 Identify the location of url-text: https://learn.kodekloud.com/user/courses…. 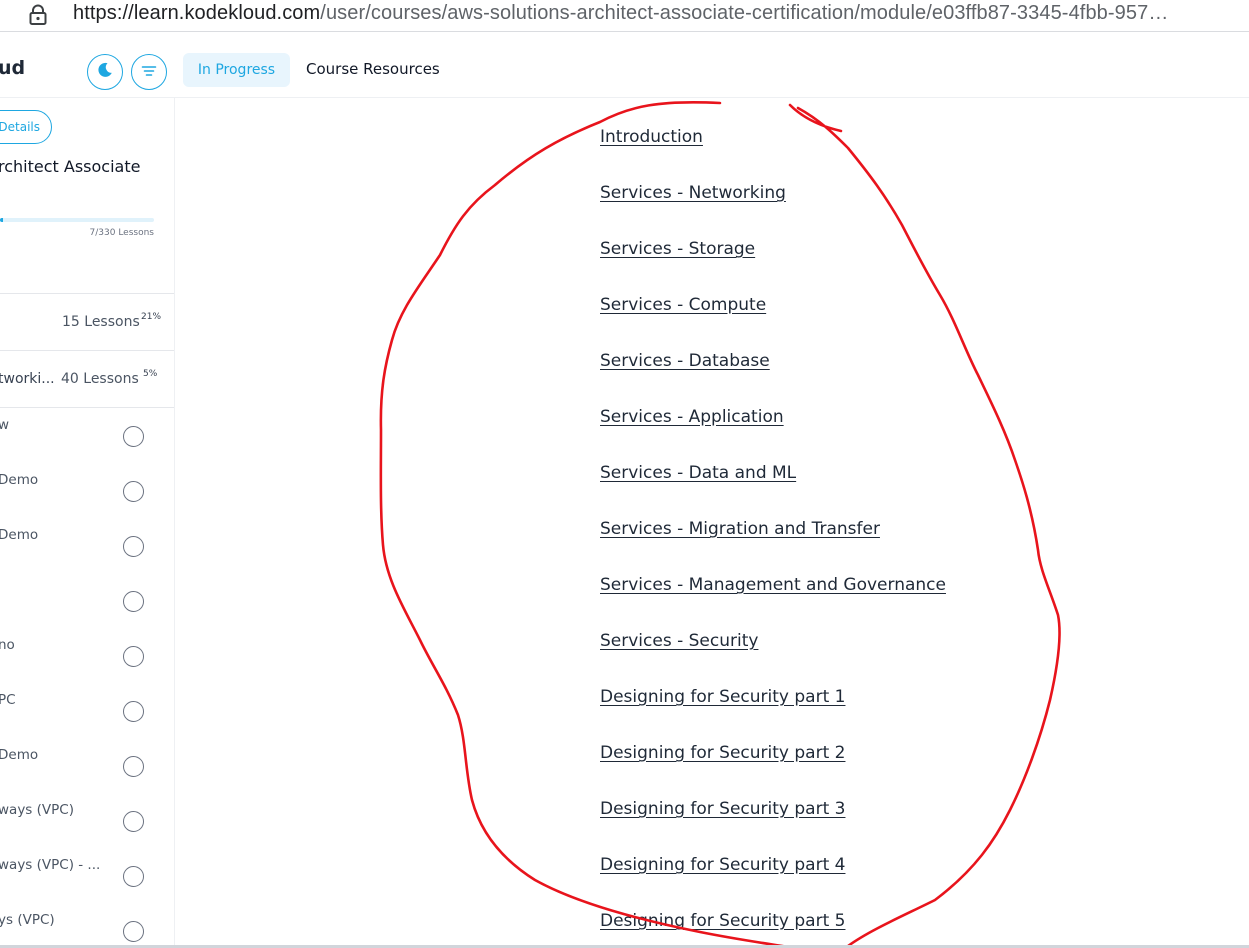
(620, 13).